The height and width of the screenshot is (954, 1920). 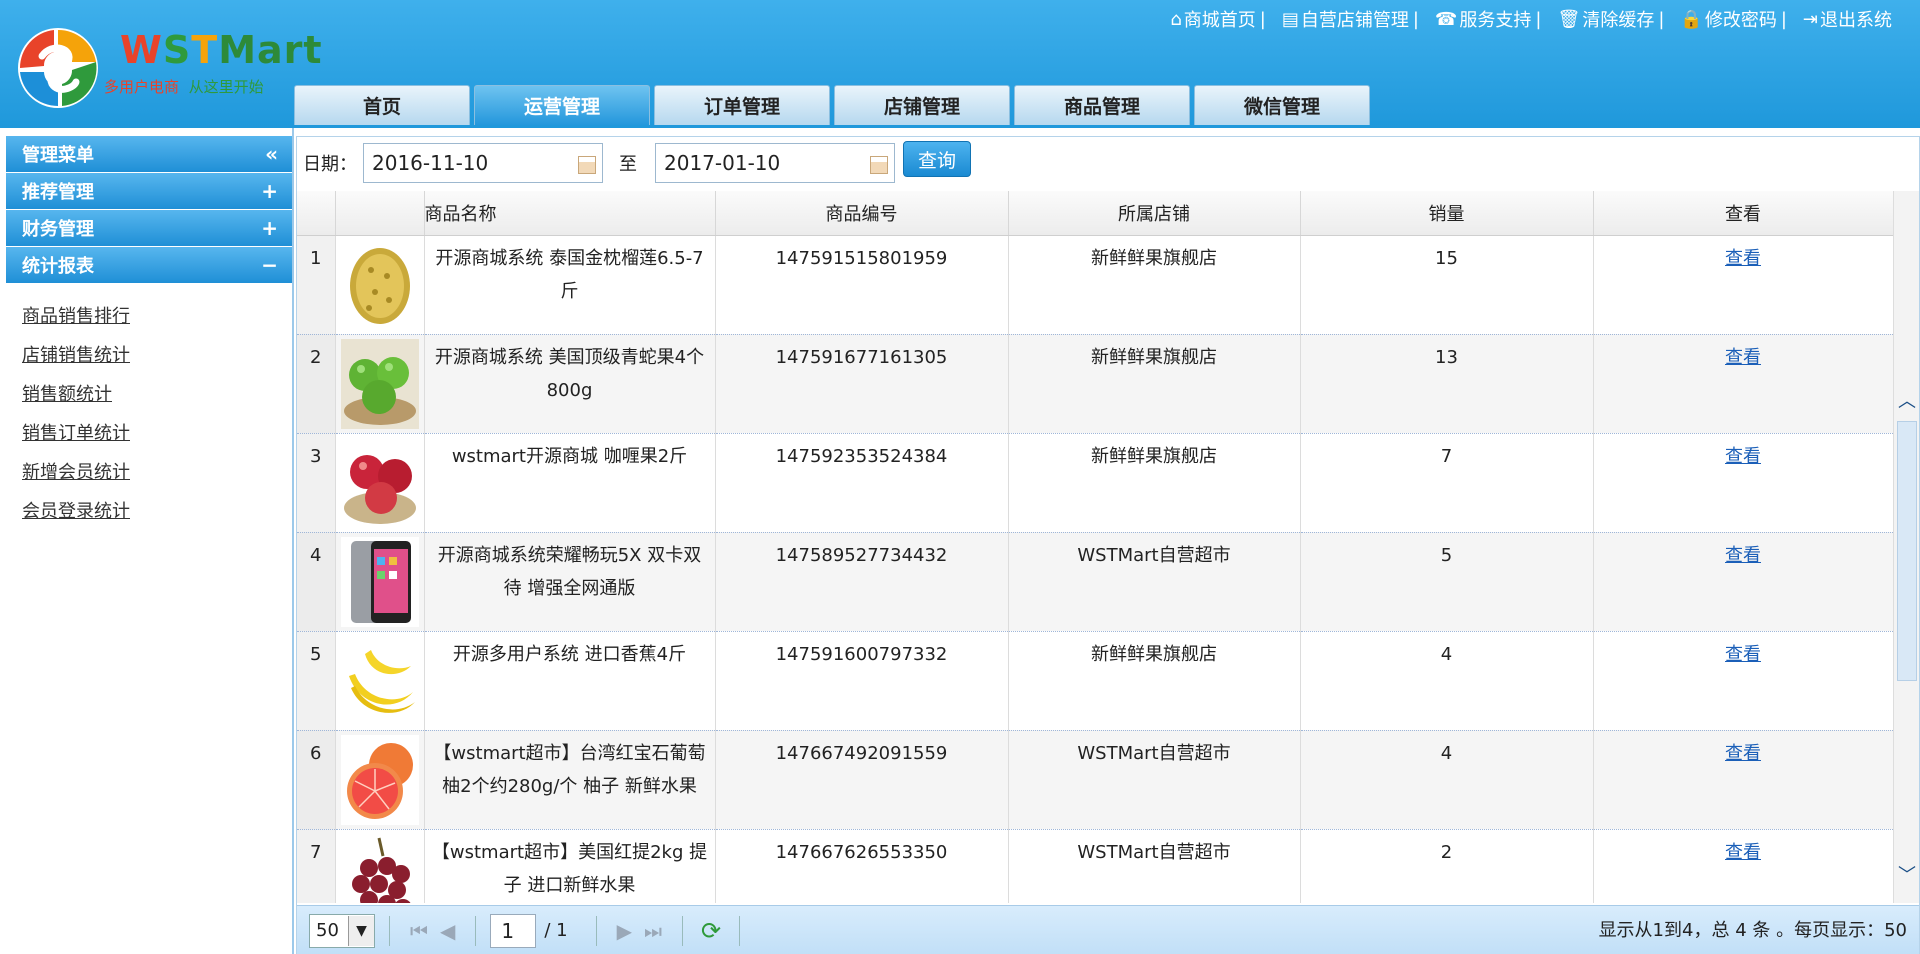 What do you see at coordinates (562, 105) in the screenshot?
I see `tab-1: 运营管理` at bounding box center [562, 105].